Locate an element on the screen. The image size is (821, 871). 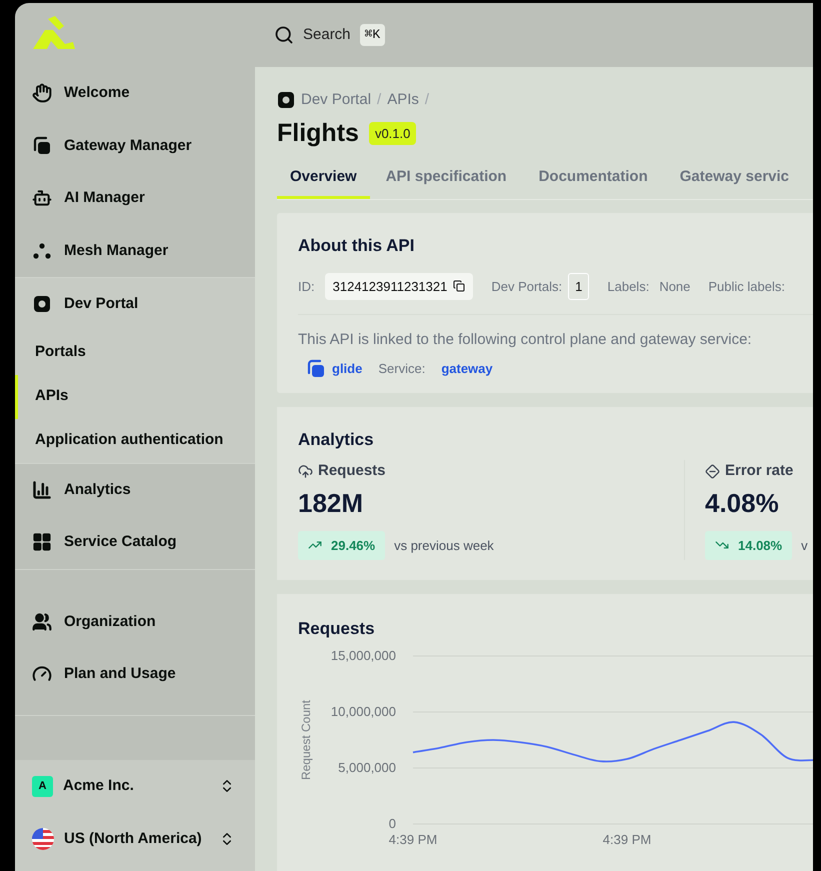
robot-icon is located at coordinates (42, 198).